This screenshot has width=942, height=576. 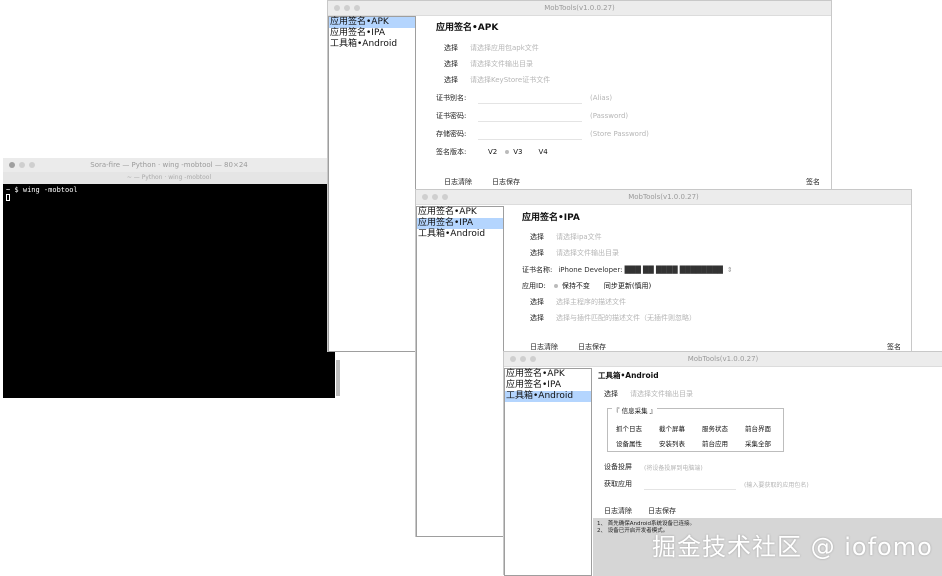 I want to click on appid-label: 应用ID:, so click(x=534, y=286).